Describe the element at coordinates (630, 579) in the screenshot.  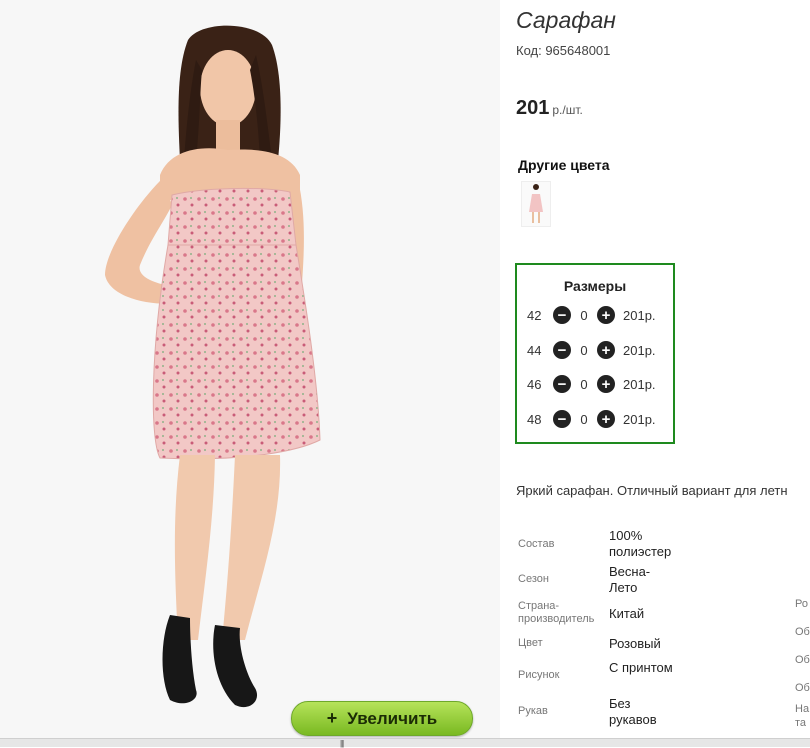
I see `attr-value-season: Весна-Лето` at that location.